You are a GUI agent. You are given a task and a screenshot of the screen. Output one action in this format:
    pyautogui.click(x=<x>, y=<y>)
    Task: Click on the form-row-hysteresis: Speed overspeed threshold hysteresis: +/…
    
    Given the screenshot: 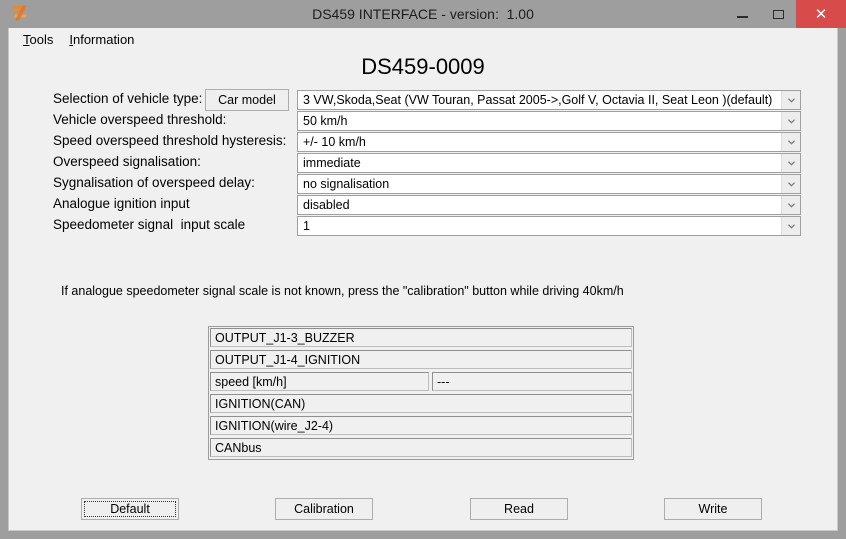 What is the action you would take?
    pyautogui.click(x=423, y=142)
    